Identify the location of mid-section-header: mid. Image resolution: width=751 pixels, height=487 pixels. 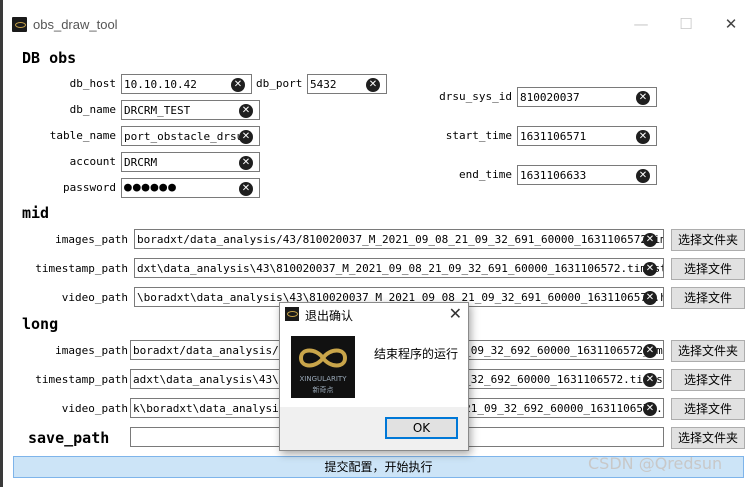
(36, 213).